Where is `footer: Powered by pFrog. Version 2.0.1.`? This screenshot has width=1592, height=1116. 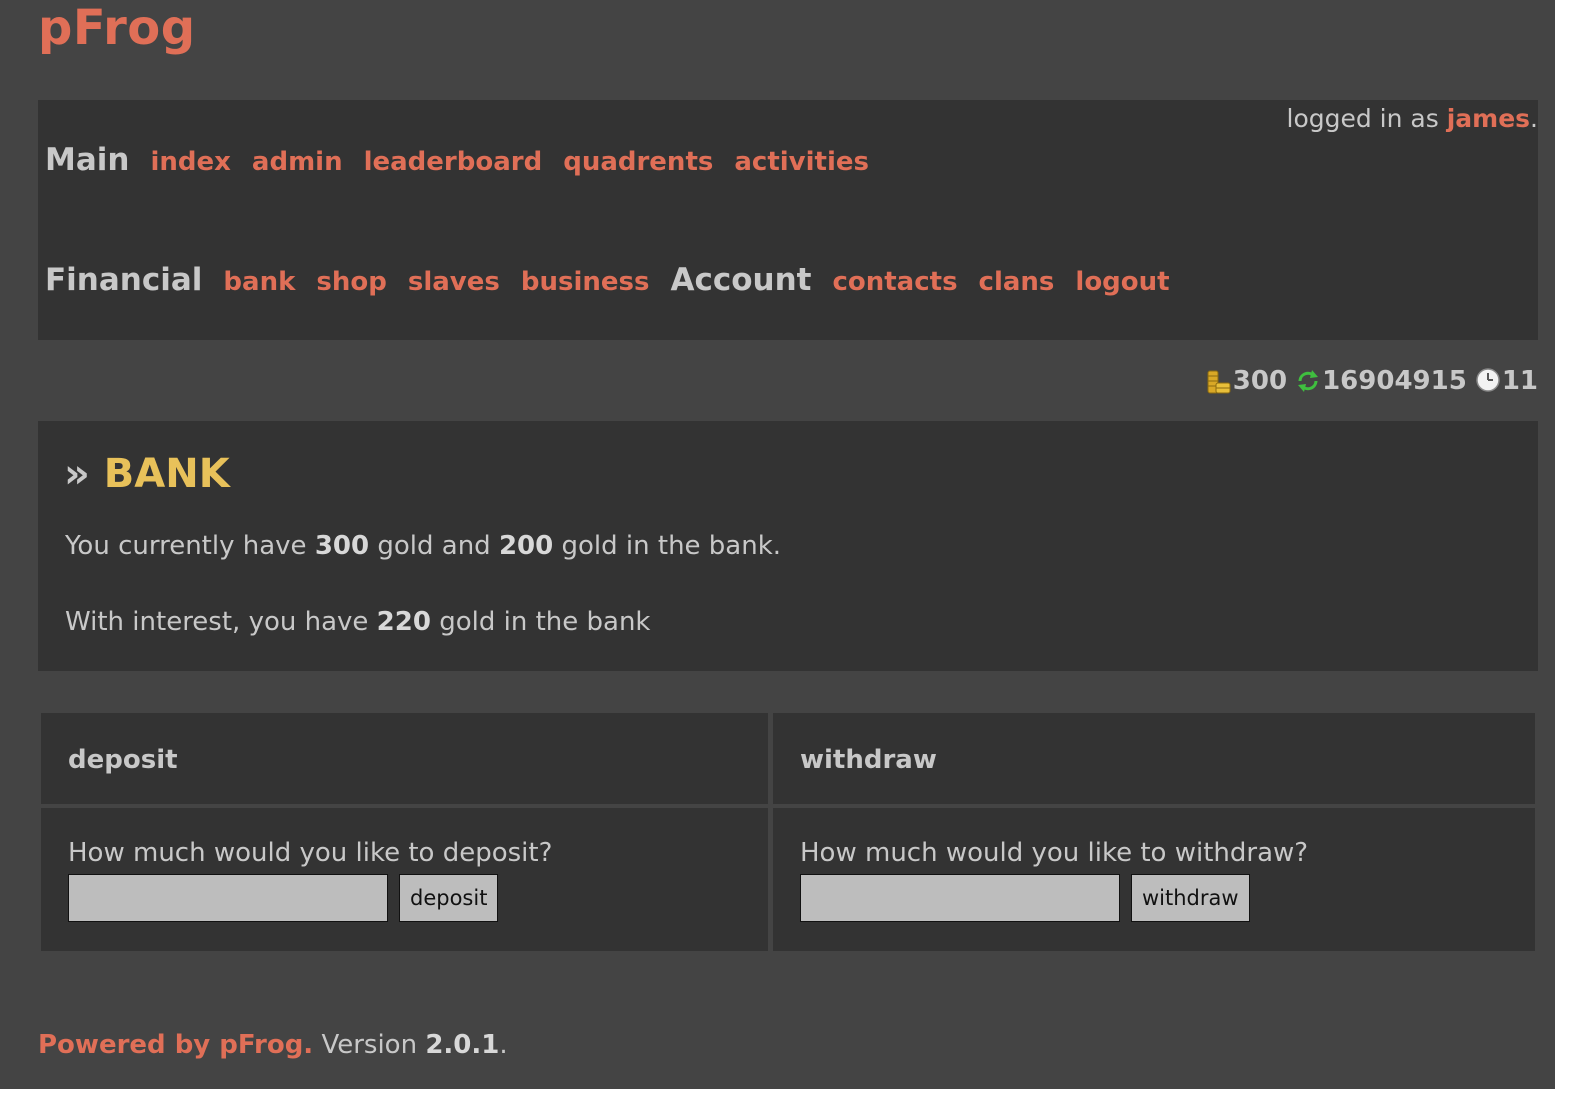 footer: Powered by pFrog. Version 2.0.1. is located at coordinates (273, 1045).